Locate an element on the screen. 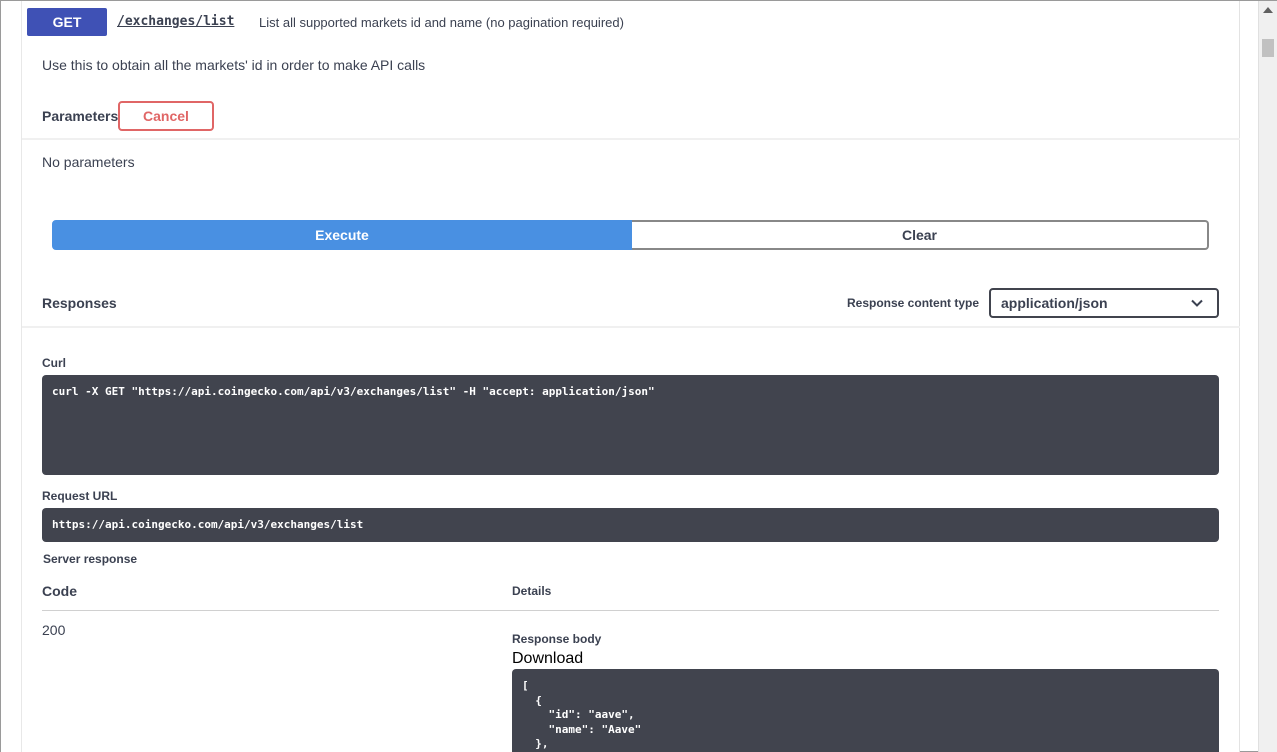  server-response-label: Server response is located at coordinates (90, 559).